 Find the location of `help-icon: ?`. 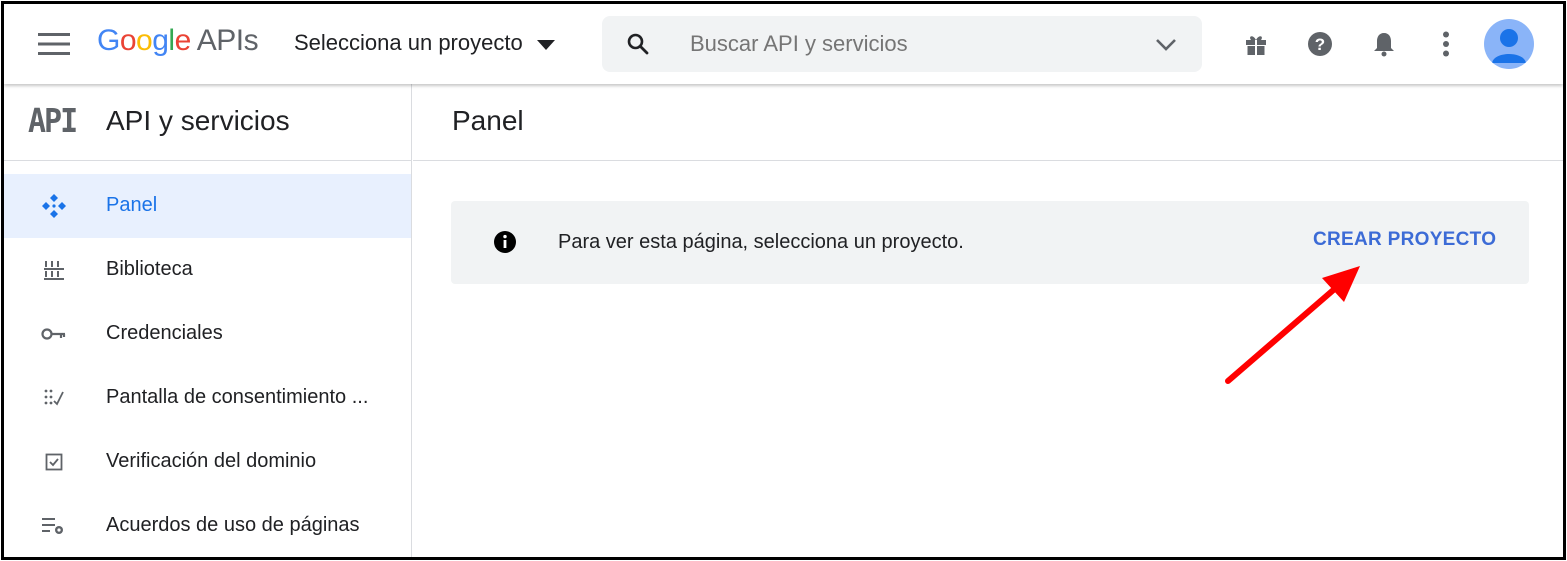

help-icon: ? is located at coordinates (1320, 44).